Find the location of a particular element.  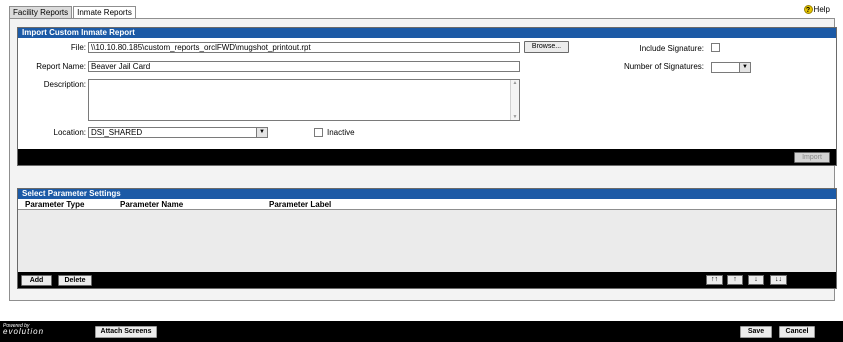

help-icon: ? is located at coordinates (808, 9).